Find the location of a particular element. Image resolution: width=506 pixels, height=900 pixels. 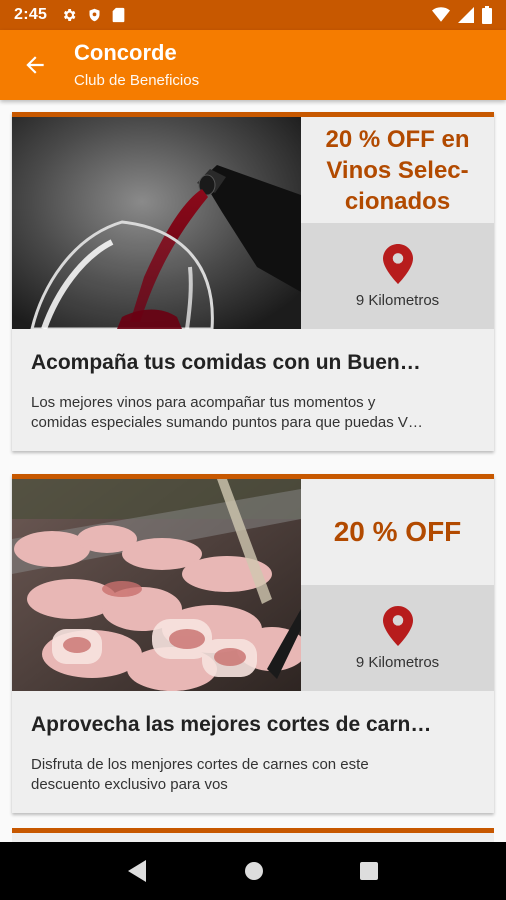

meat-image is located at coordinates (156, 585).